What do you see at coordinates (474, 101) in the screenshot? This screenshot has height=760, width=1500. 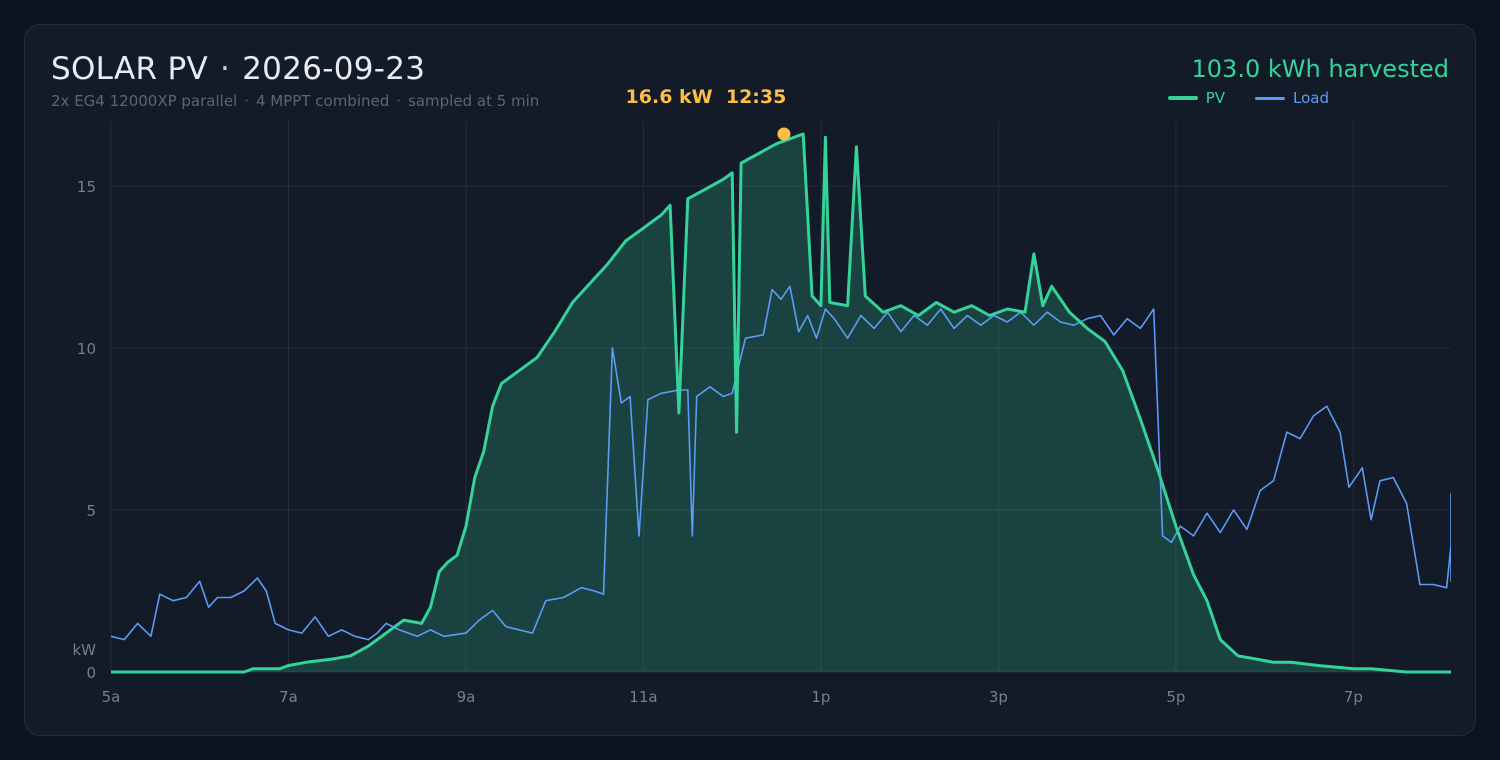 I see `subtitle-sampling: sampled at 5 min` at bounding box center [474, 101].